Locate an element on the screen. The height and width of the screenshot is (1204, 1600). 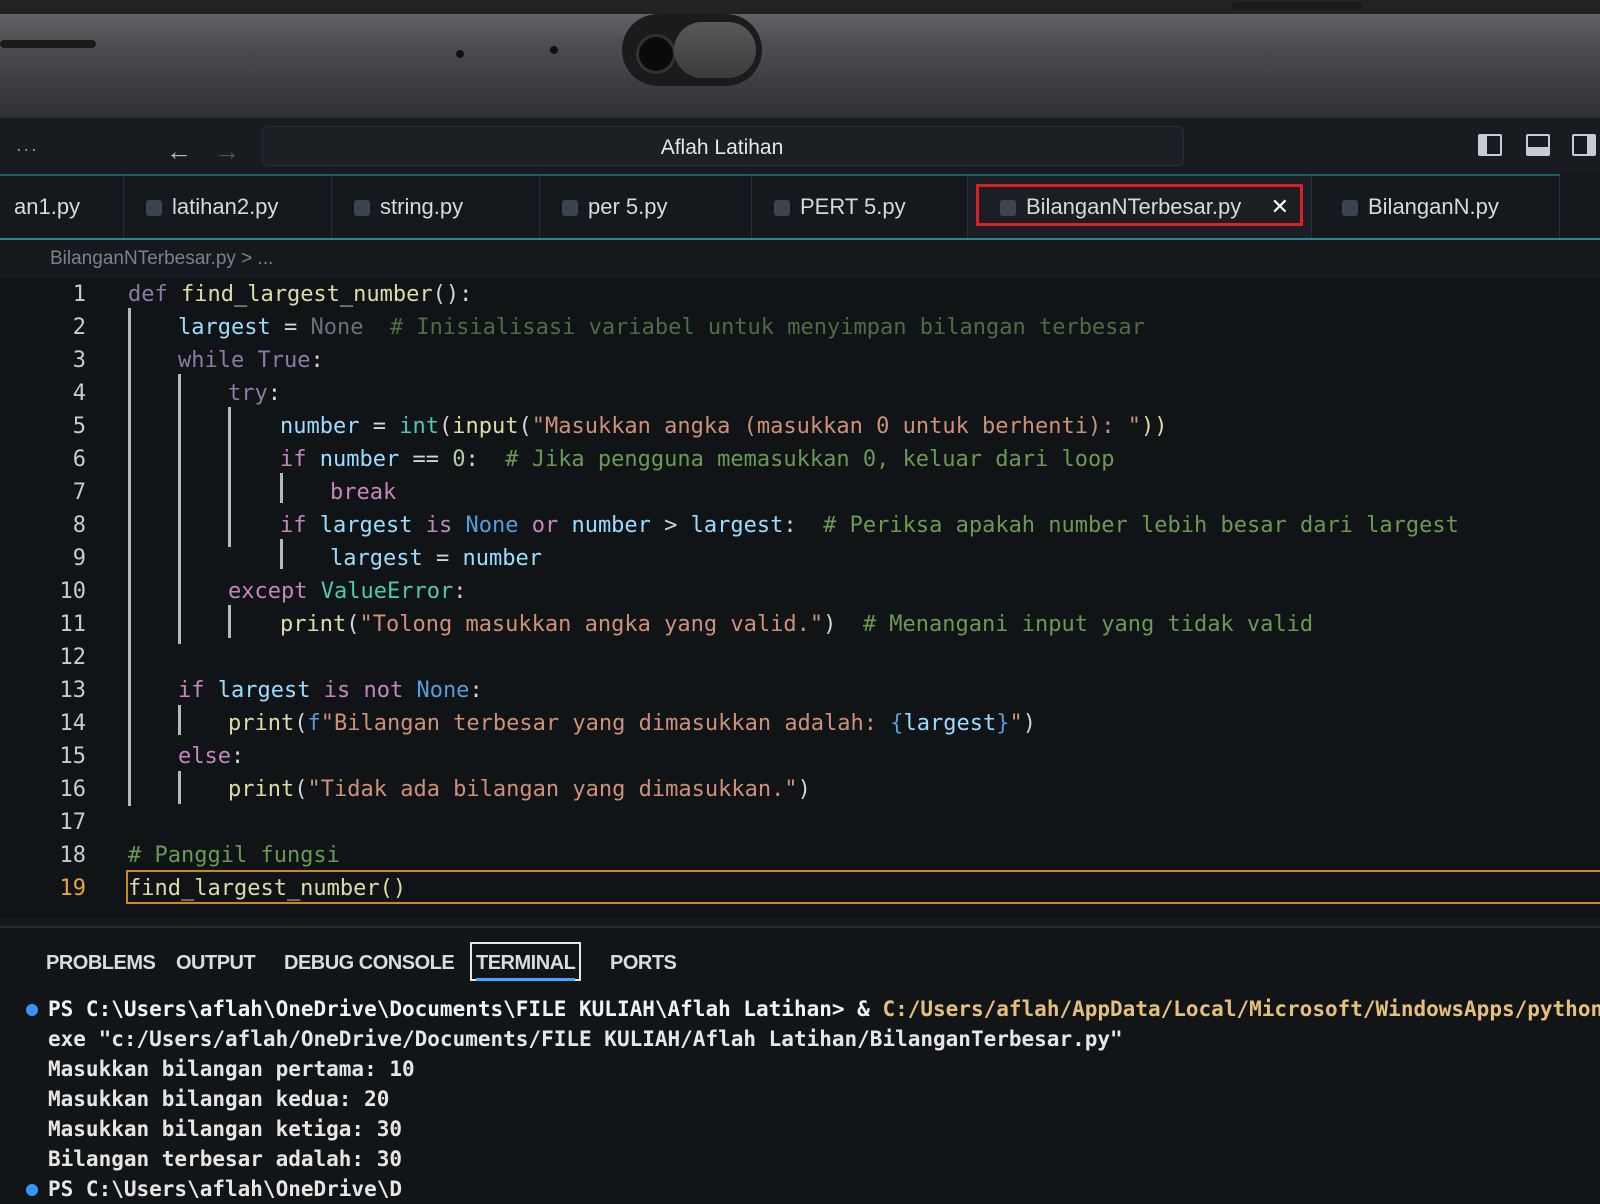
line-number: 19 is located at coordinates (73, 888).